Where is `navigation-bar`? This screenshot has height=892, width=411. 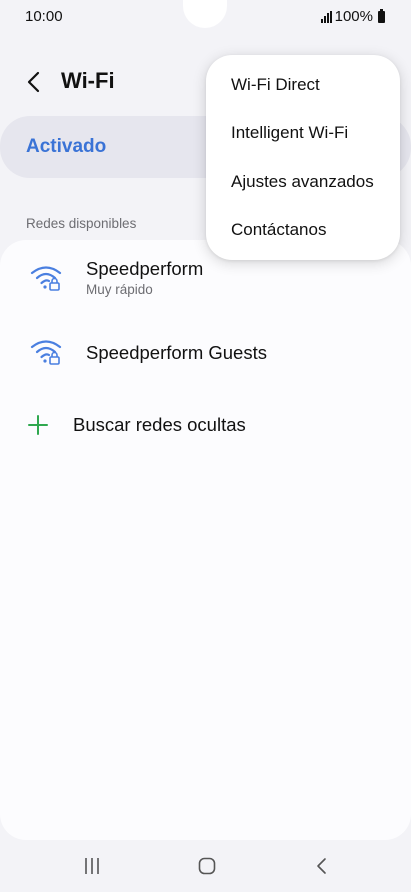 navigation-bar is located at coordinates (205, 866).